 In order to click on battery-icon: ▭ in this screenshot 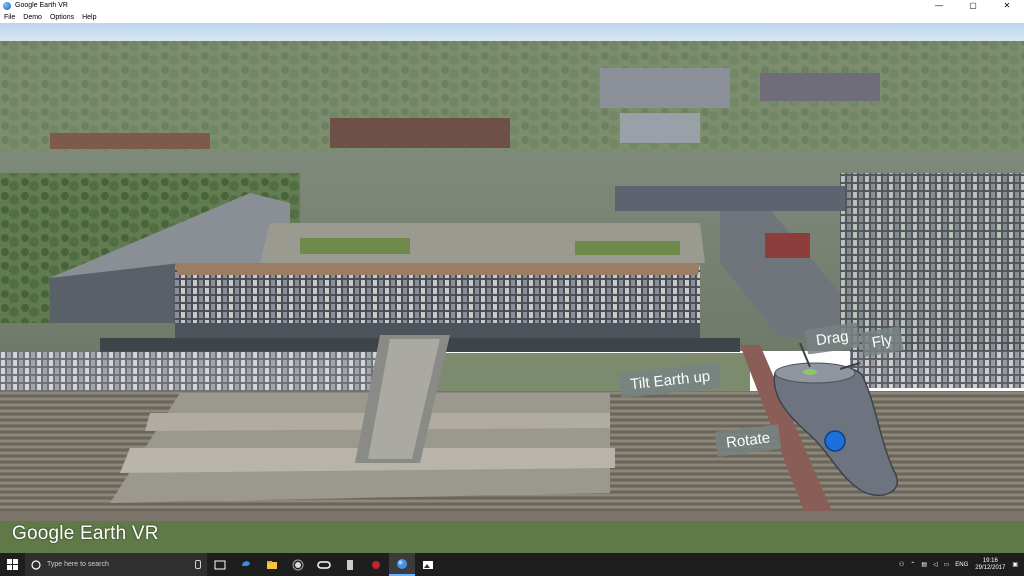, I will do `click(947, 564)`.